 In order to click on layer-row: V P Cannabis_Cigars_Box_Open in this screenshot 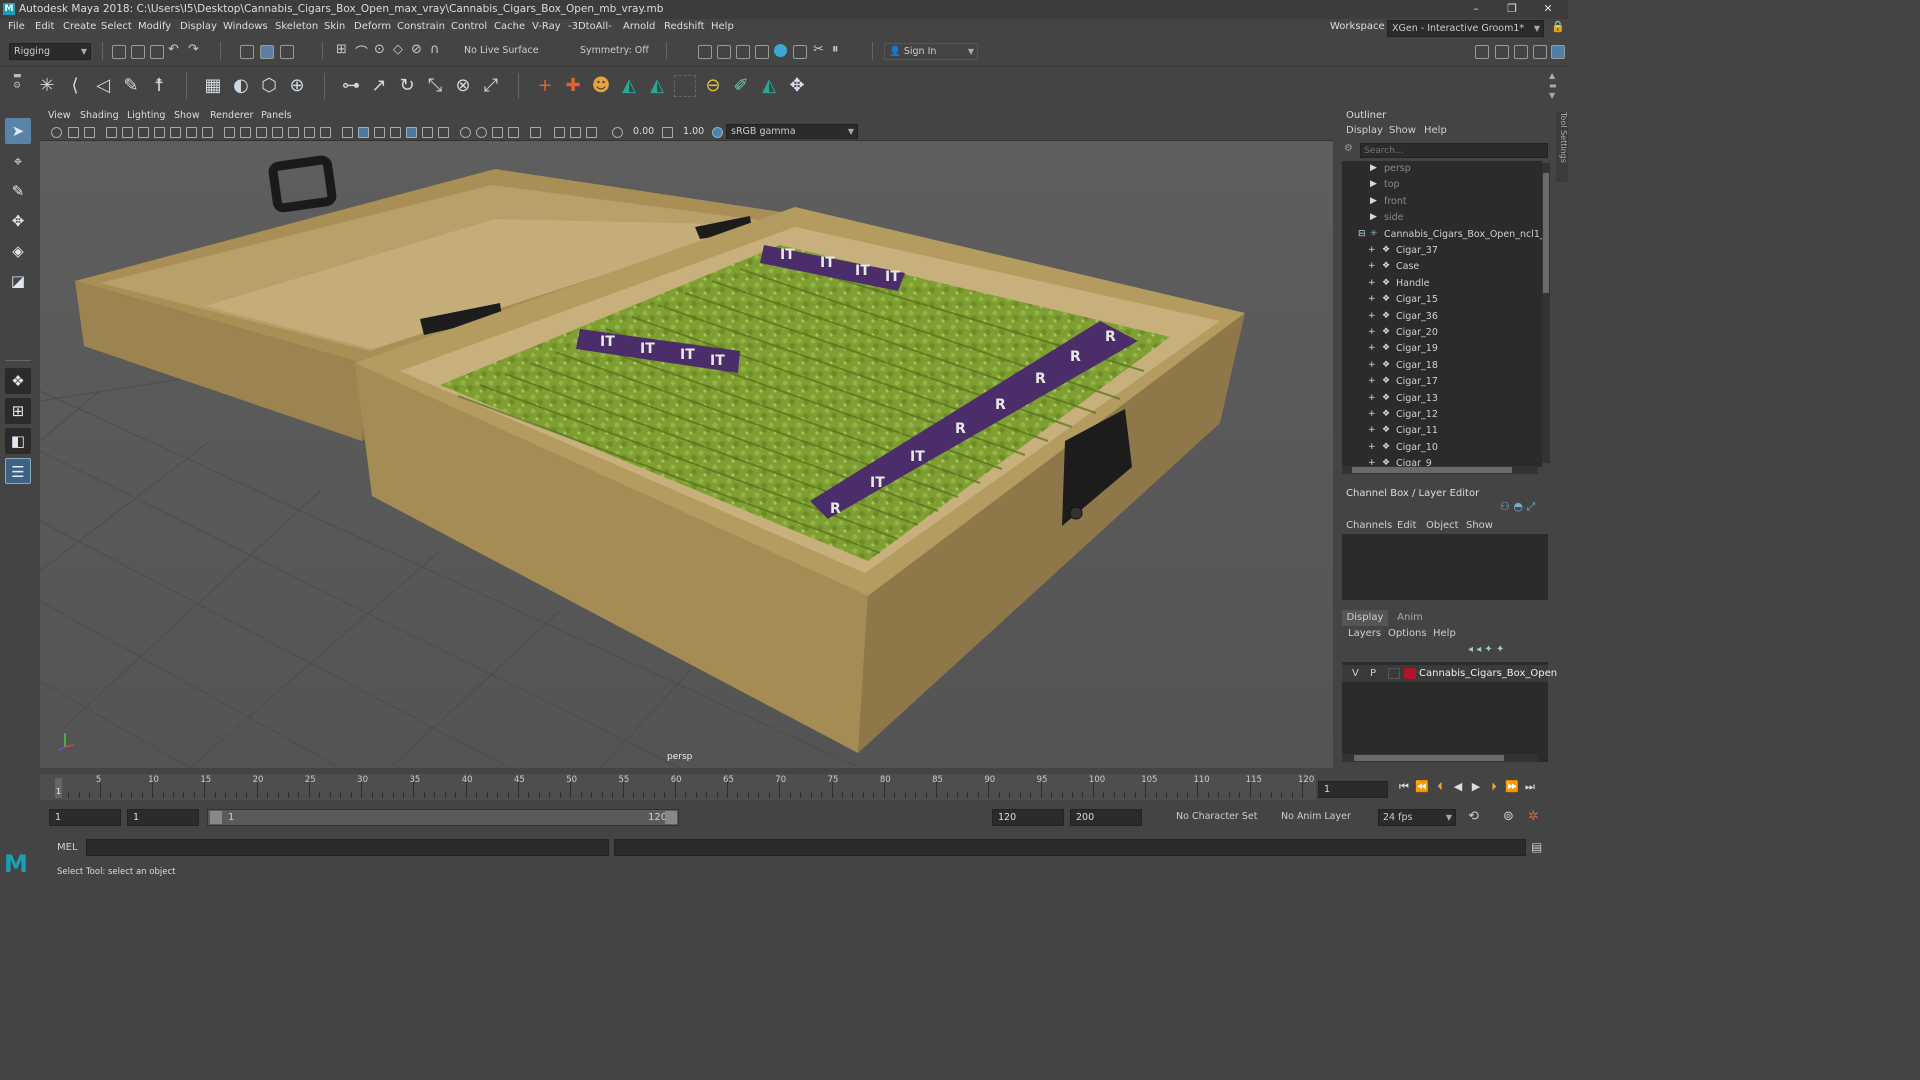, I will do `click(1449, 673)`.